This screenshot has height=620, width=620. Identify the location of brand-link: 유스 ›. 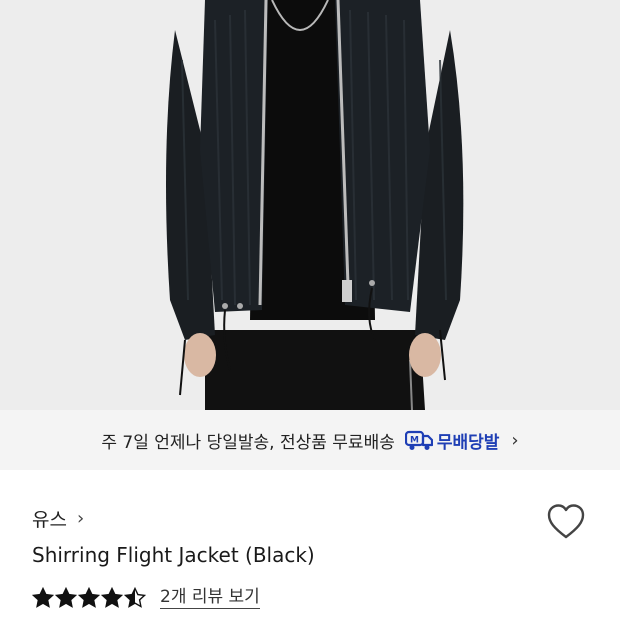
(58, 518).